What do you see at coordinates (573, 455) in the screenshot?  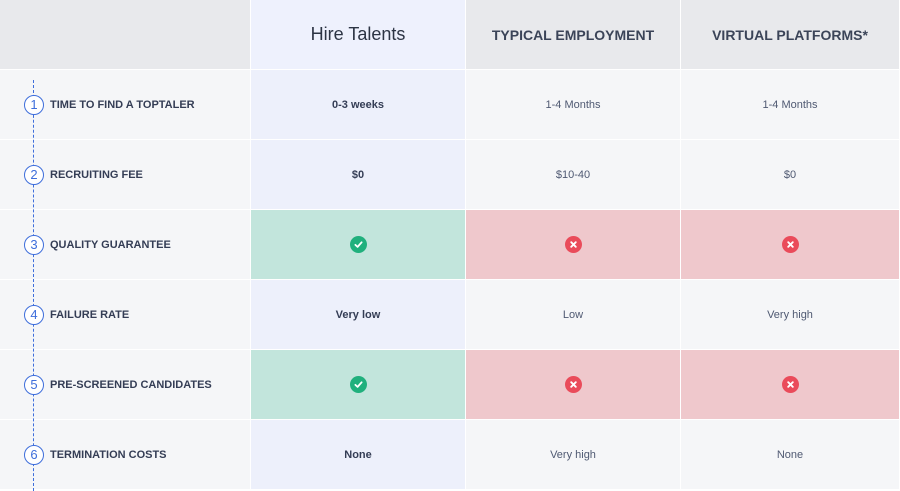 I see `cell-typical-termination: Very high` at bounding box center [573, 455].